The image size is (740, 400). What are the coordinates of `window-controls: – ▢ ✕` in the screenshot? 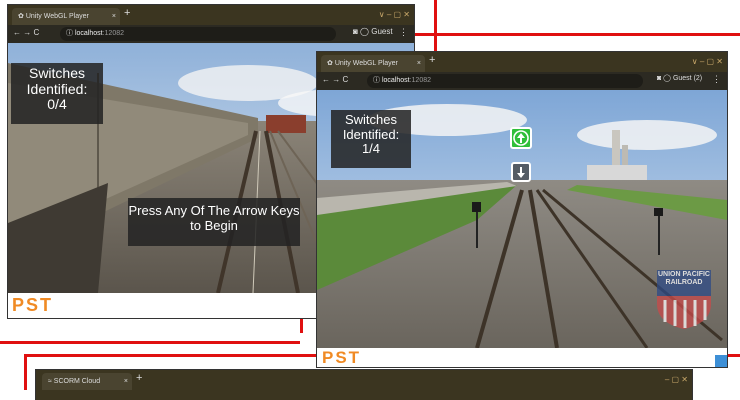 It's located at (676, 380).